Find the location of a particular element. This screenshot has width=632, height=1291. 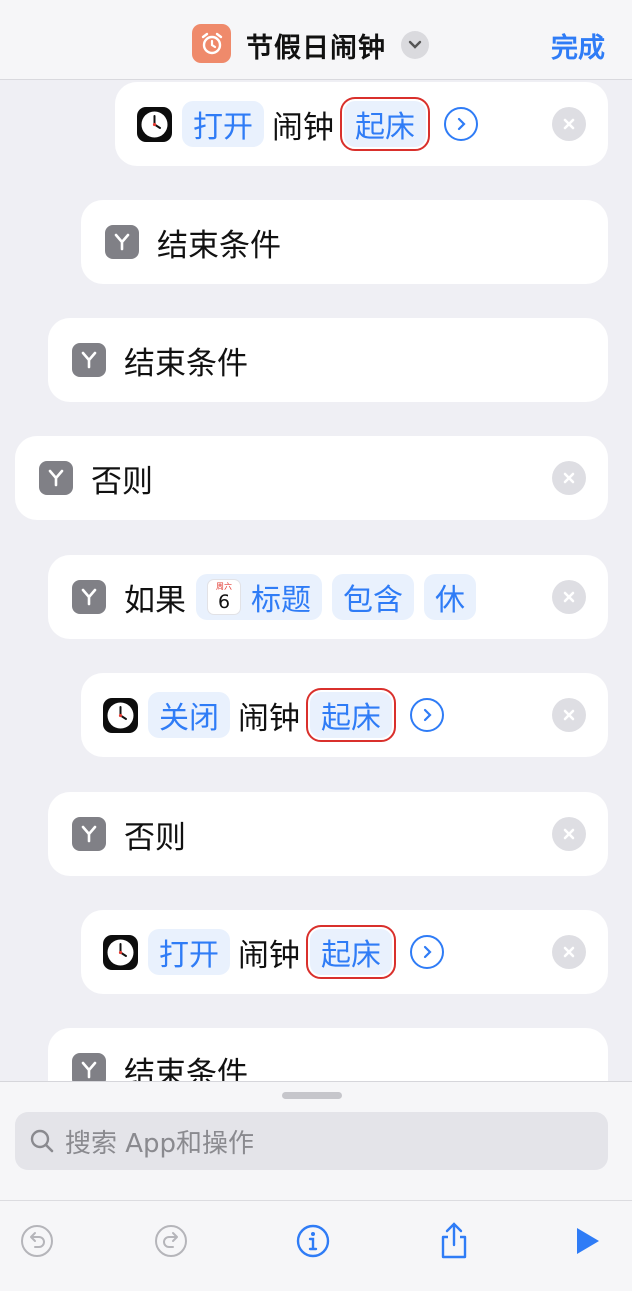

shortcut-title: 节假日闹钟 is located at coordinates (316, 45).